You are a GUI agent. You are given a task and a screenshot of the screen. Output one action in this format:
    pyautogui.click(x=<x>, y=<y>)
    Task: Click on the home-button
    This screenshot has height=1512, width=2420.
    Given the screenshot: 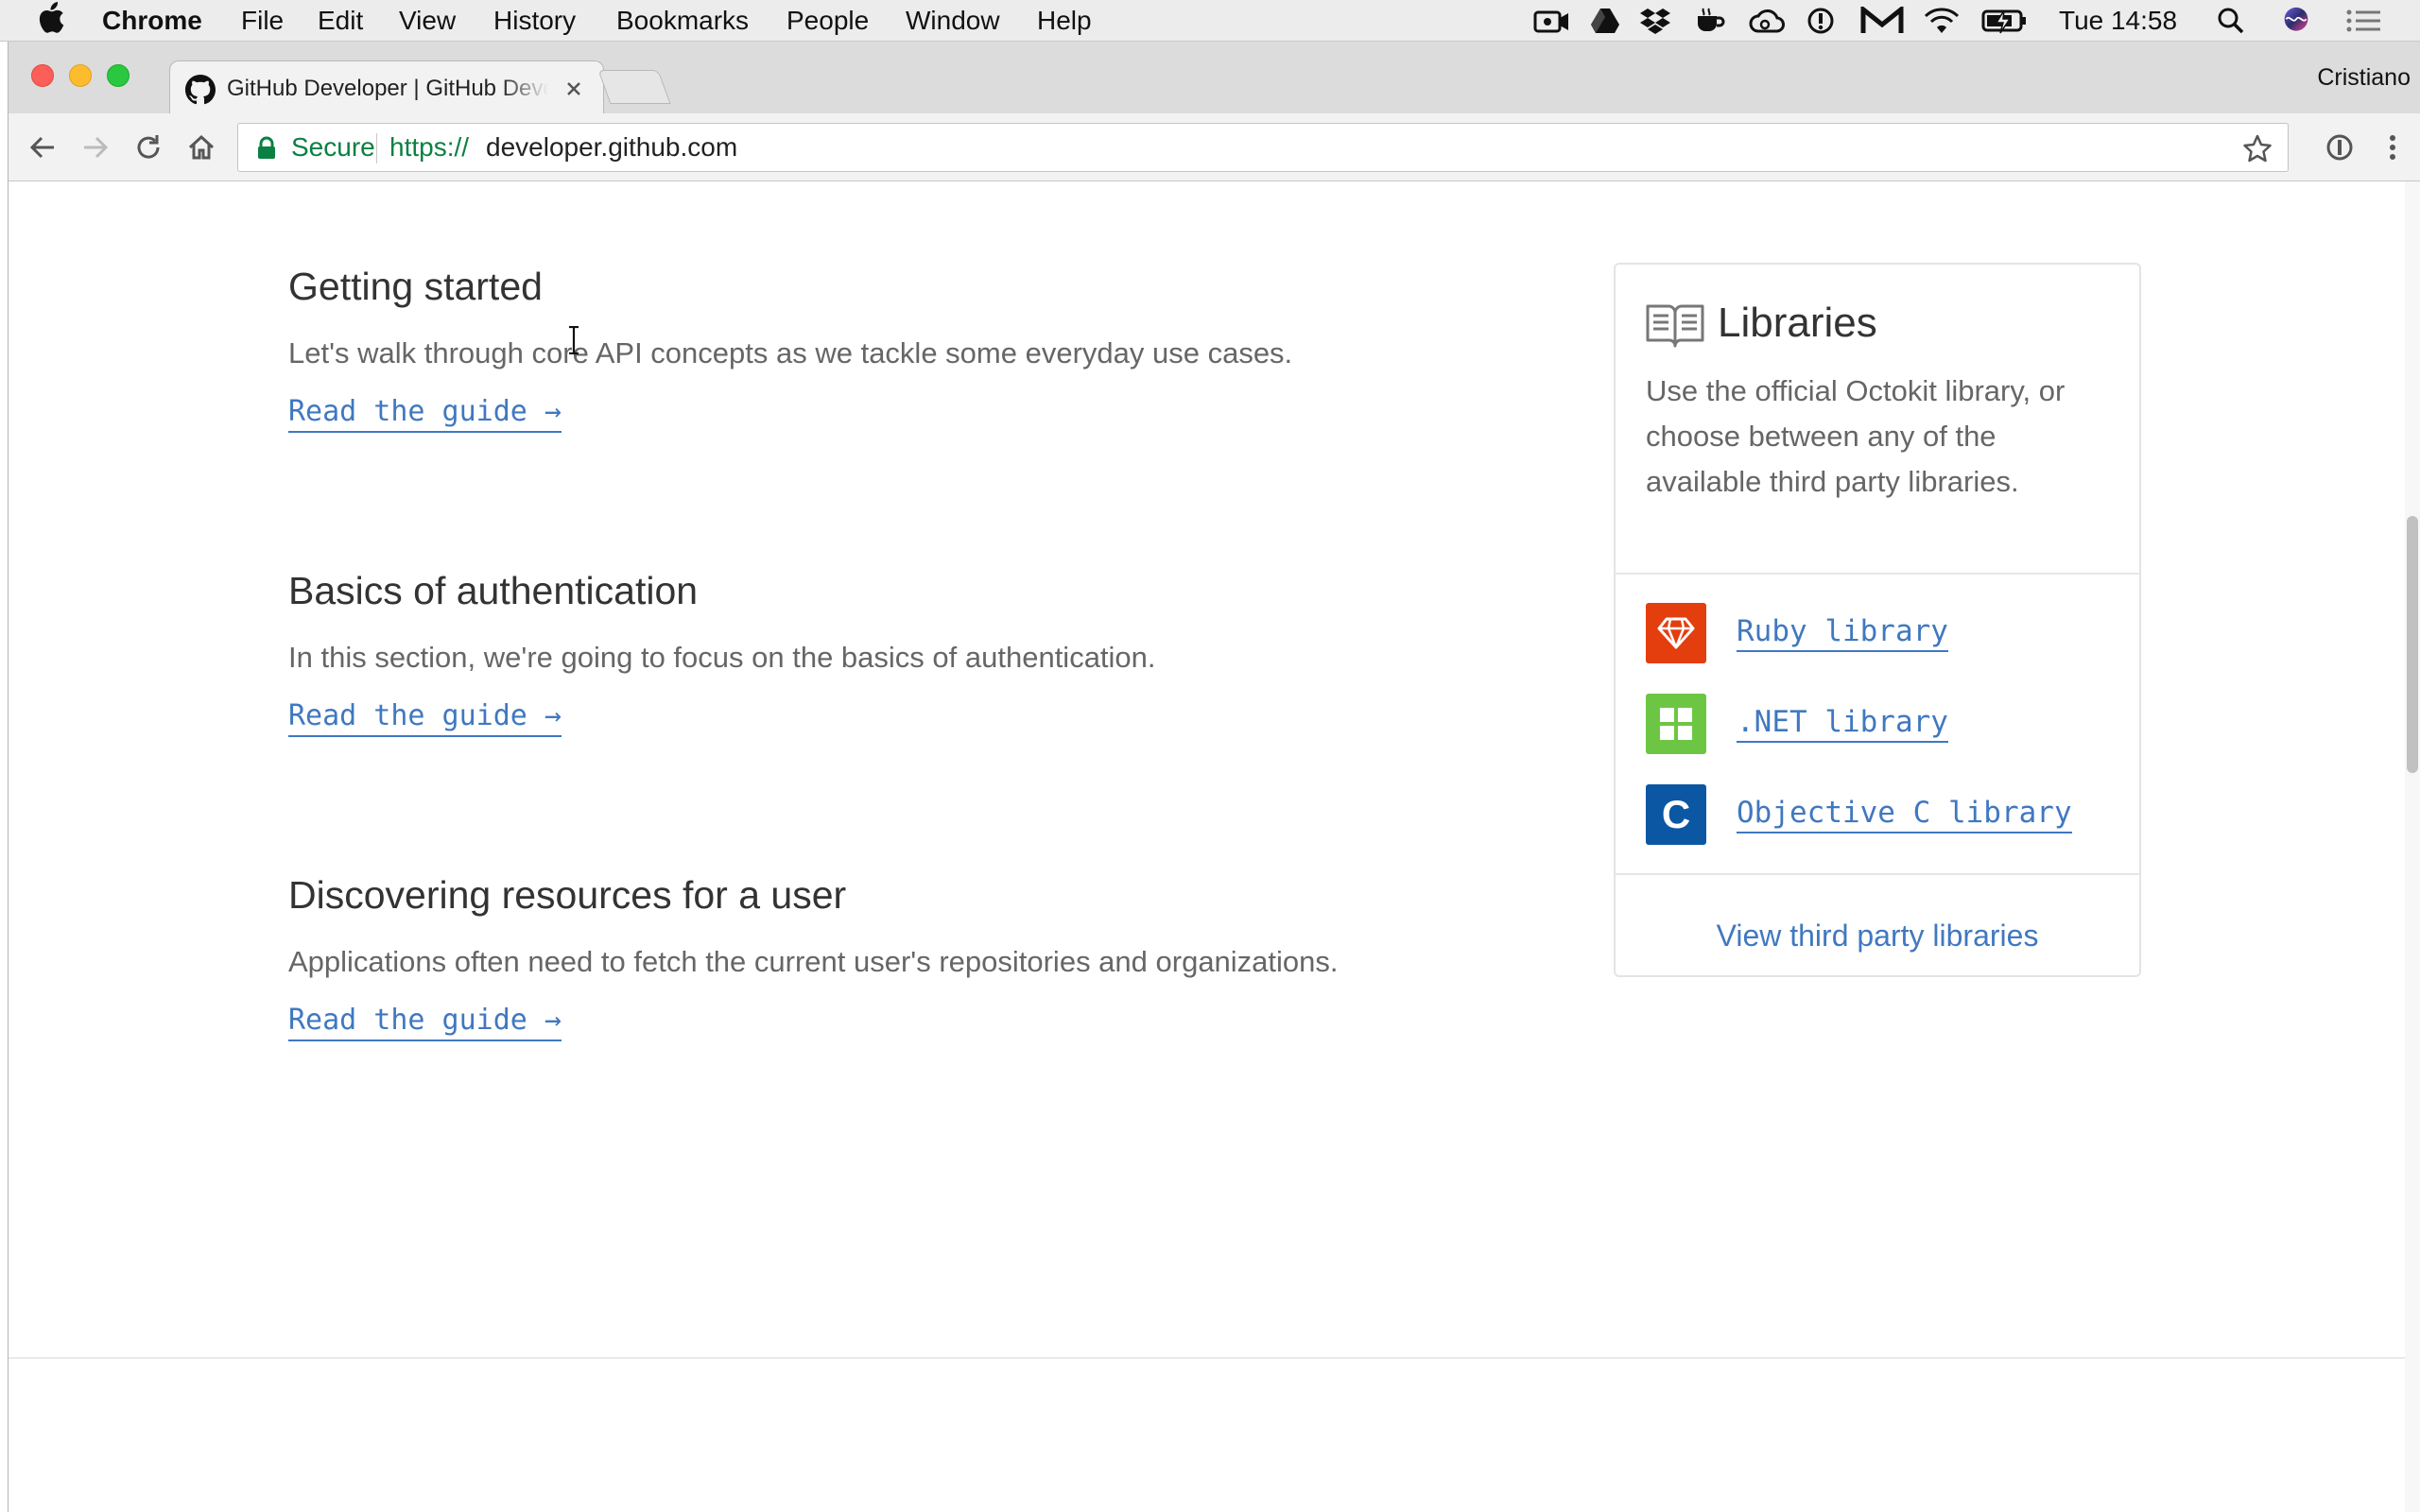 What is the action you would take?
    pyautogui.click(x=201, y=147)
    